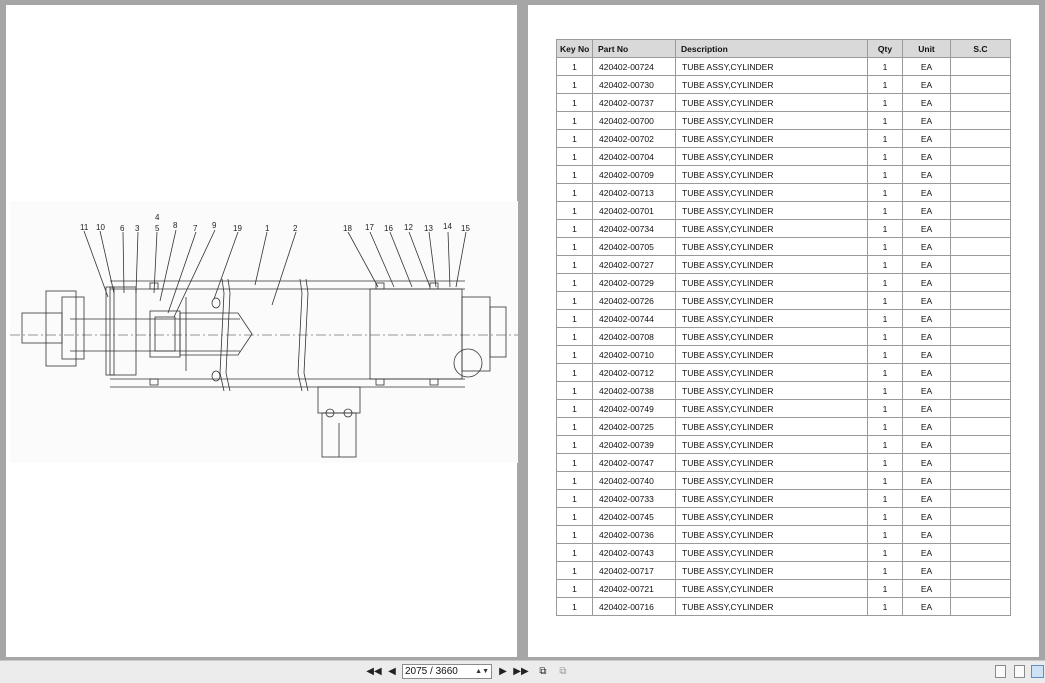  I want to click on cell-part-no: 420402-00721, so click(634, 588).